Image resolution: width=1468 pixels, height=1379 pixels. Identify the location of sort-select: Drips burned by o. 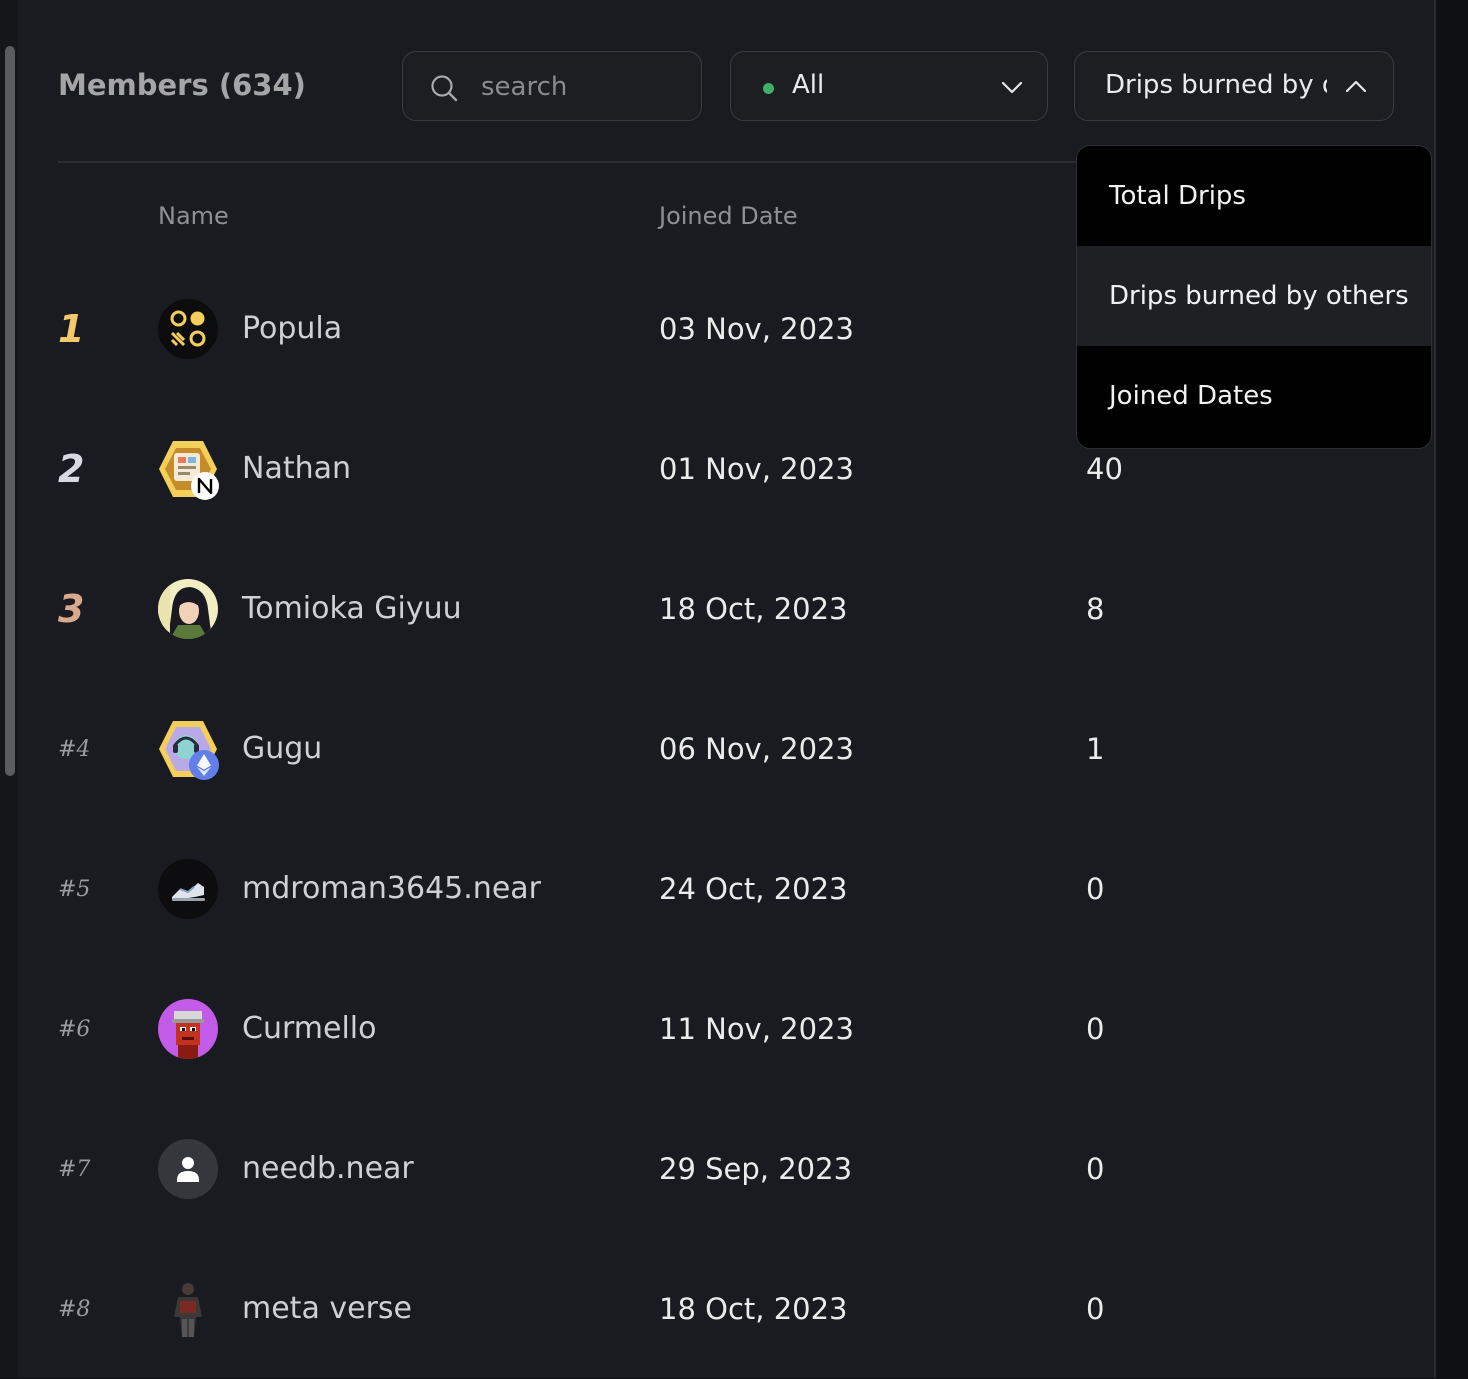
(1234, 86).